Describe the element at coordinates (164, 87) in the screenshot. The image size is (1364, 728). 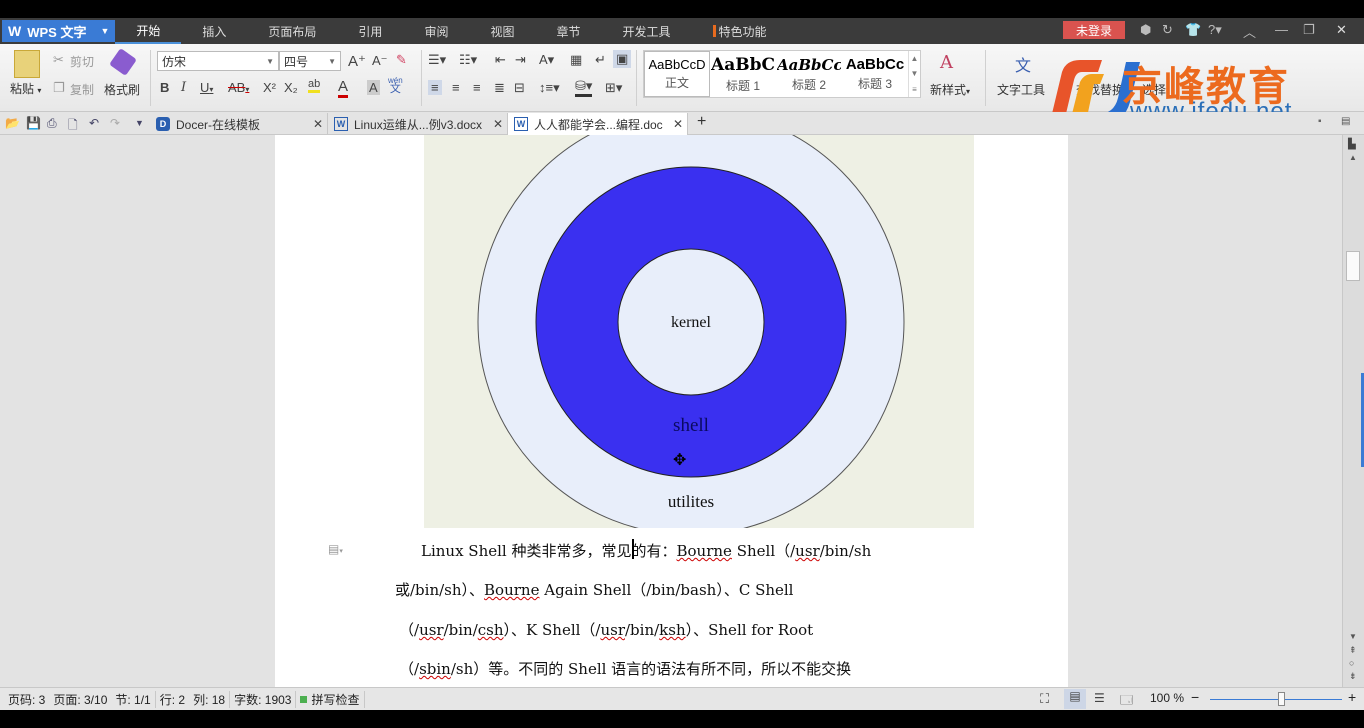
I see `bold-icon: B` at that location.